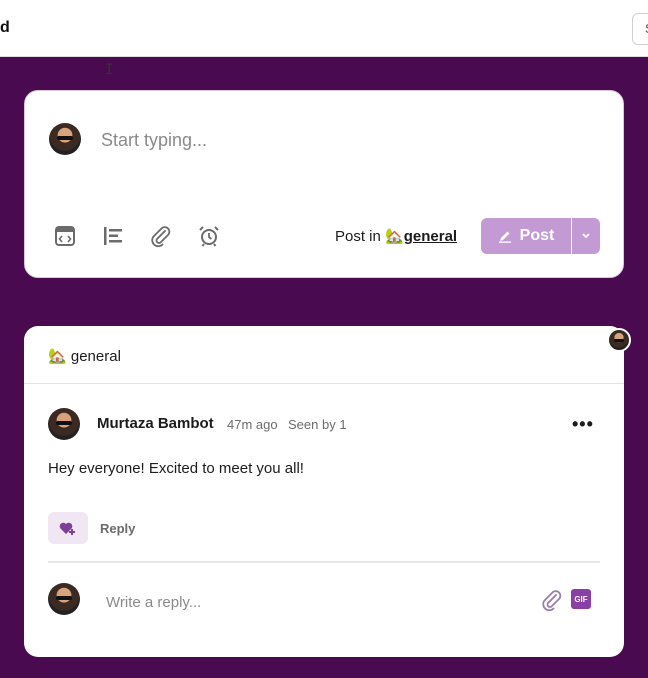  What do you see at coordinates (117, 528) in the screenshot?
I see `reply-button: Reply` at bounding box center [117, 528].